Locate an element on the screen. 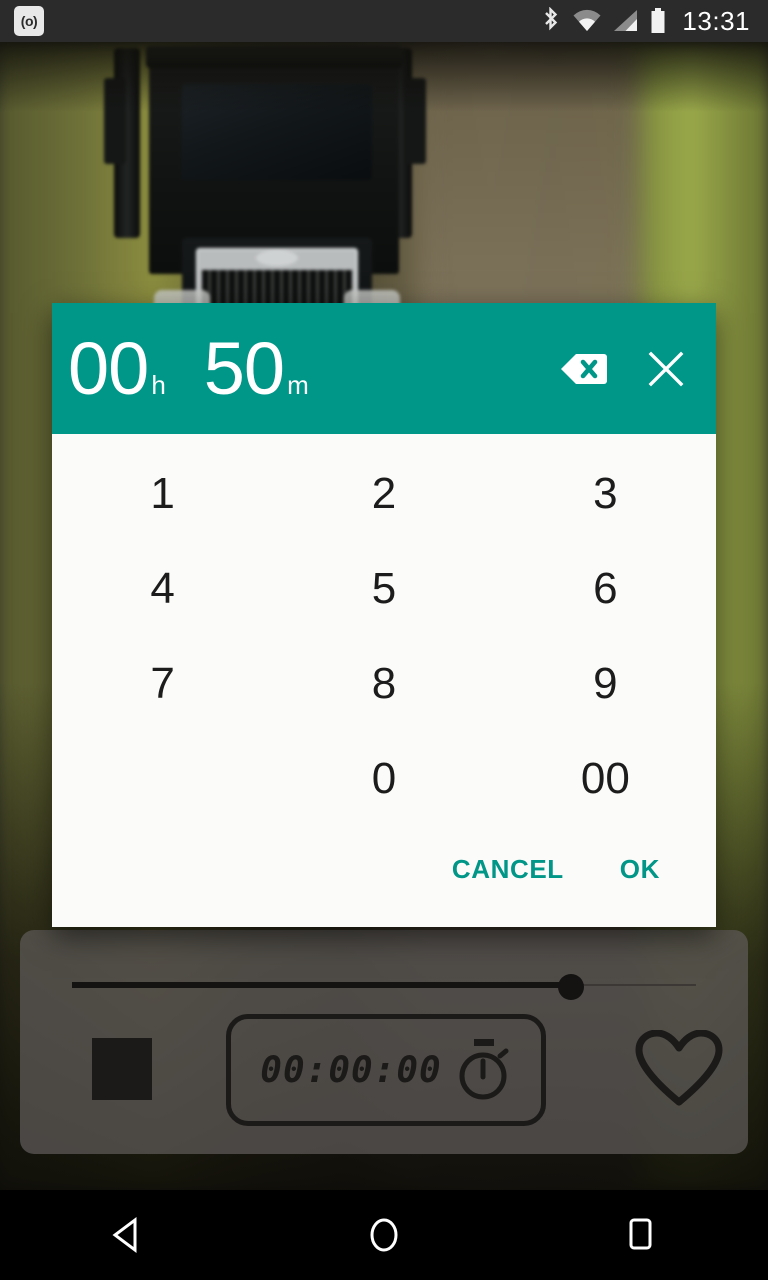 This screenshot has height=1280, width=768. player-buttons-row: 00:00:00 is located at coordinates (384, 1073).